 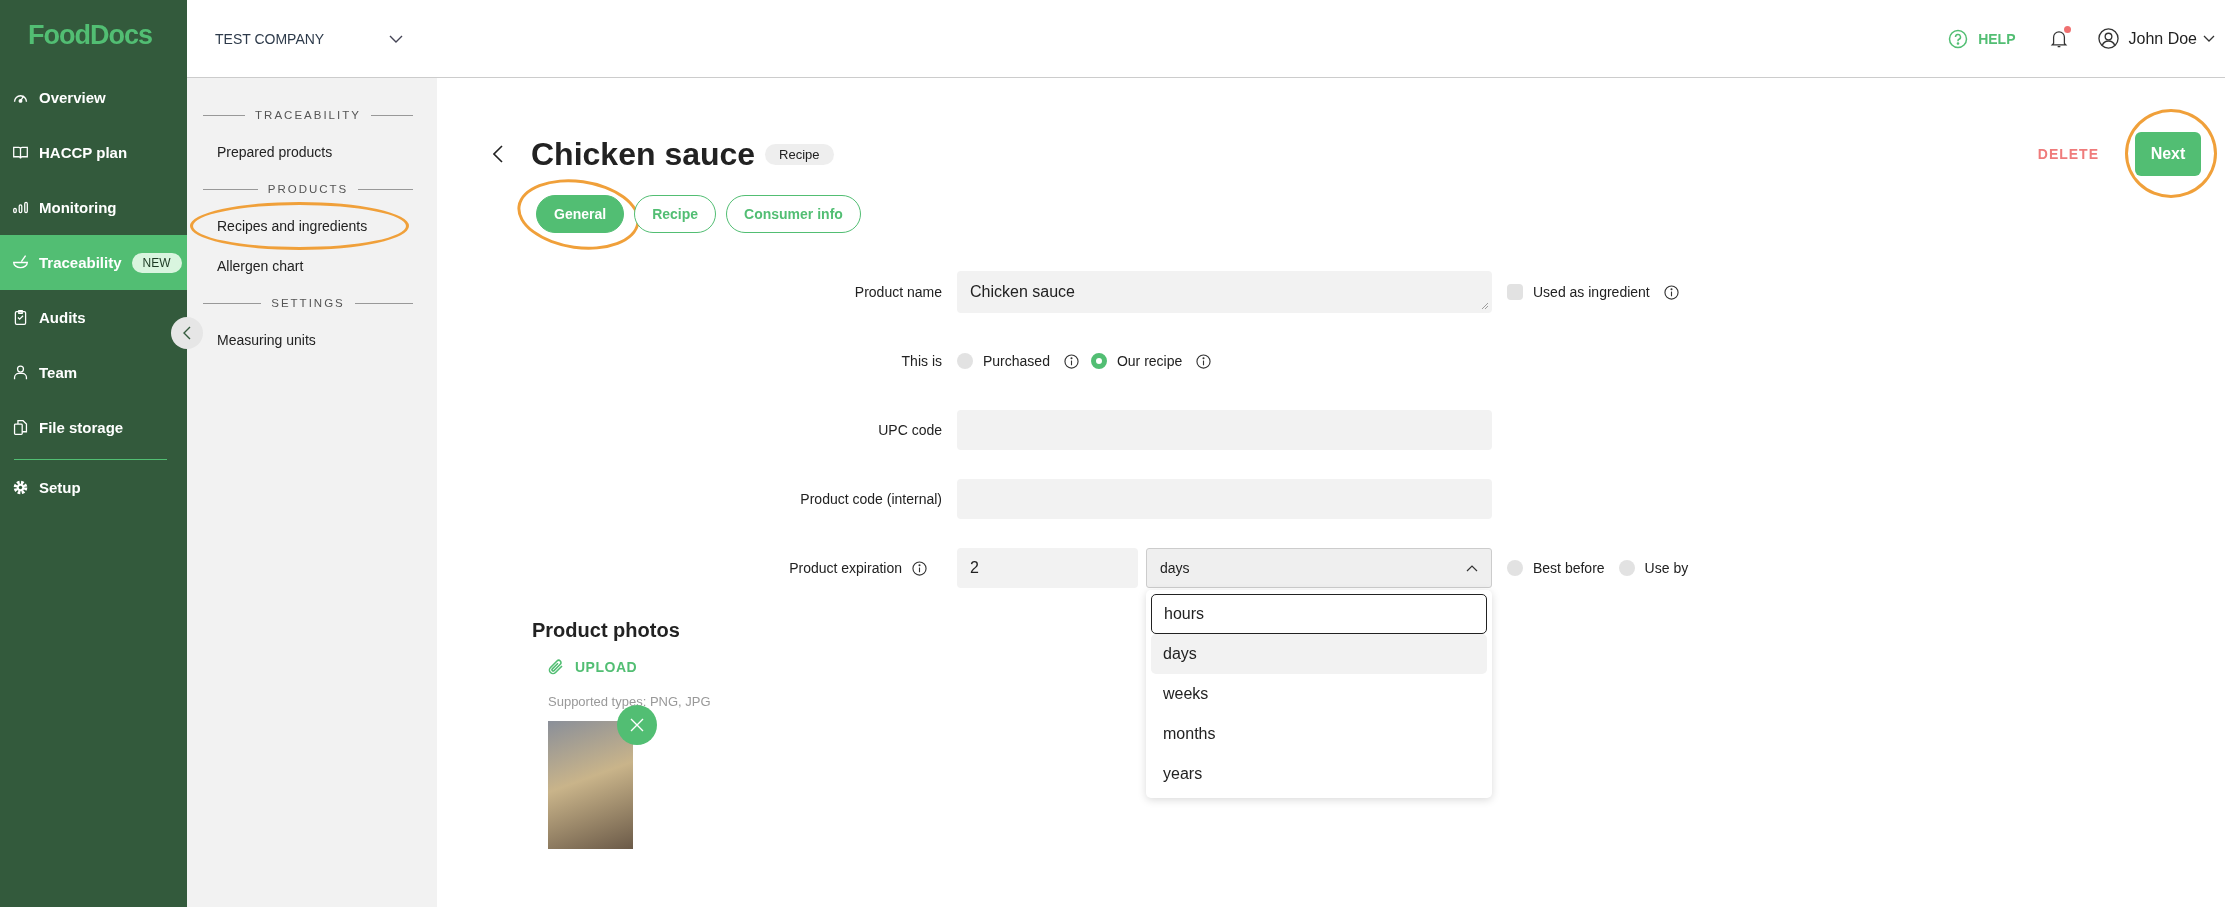 What do you see at coordinates (20, 487) in the screenshot?
I see `settings-icon` at bounding box center [20, 487].